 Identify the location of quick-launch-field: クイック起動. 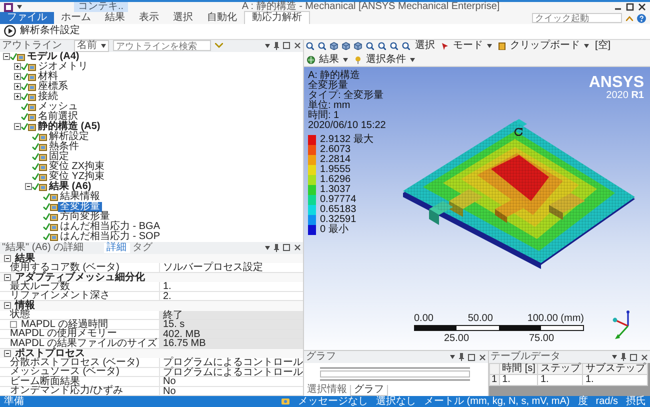
(577, 18).